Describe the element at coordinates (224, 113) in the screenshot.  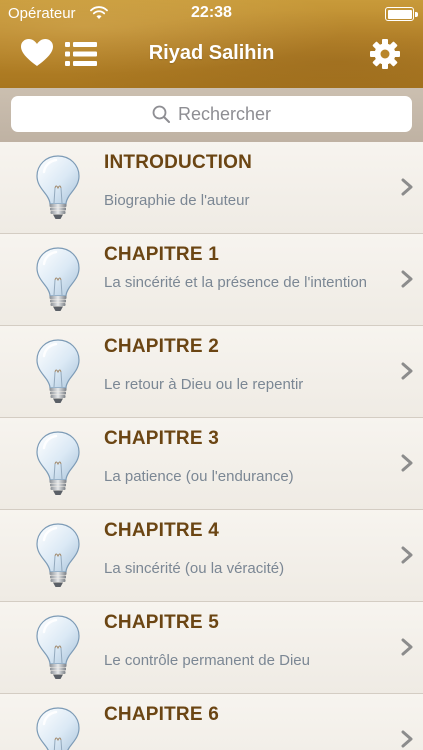
I see `search-placeholder: Rechercher` at that location.